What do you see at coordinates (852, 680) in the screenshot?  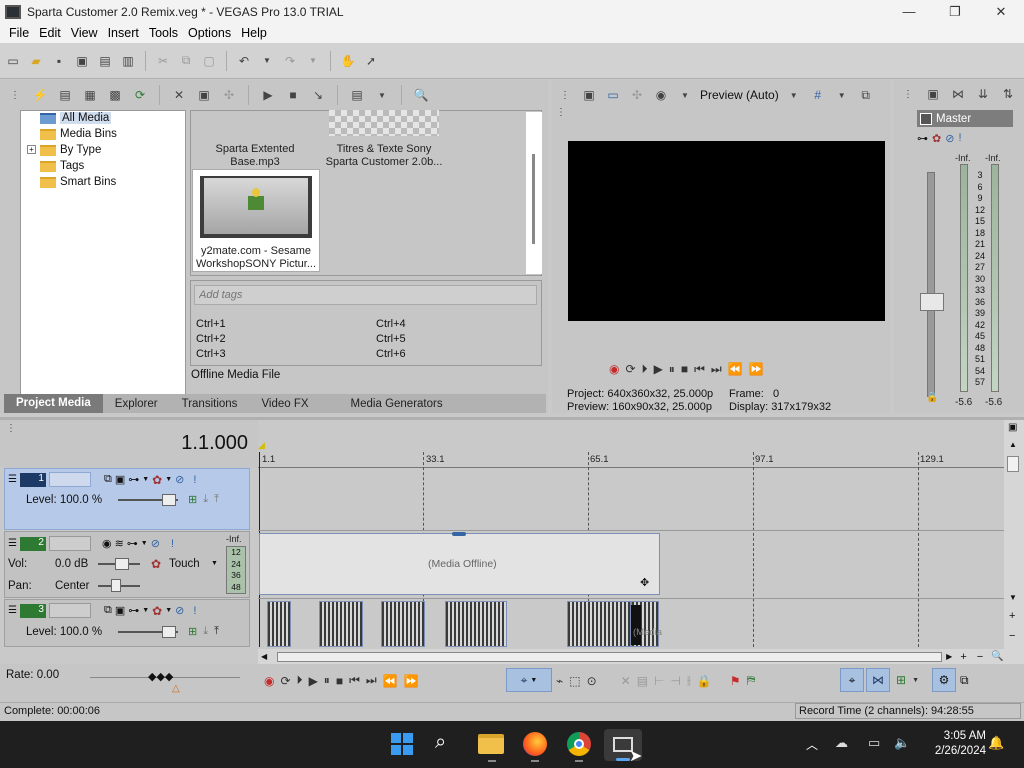 I see `snapping-button: ⌖` at bounding box center [852, 680].